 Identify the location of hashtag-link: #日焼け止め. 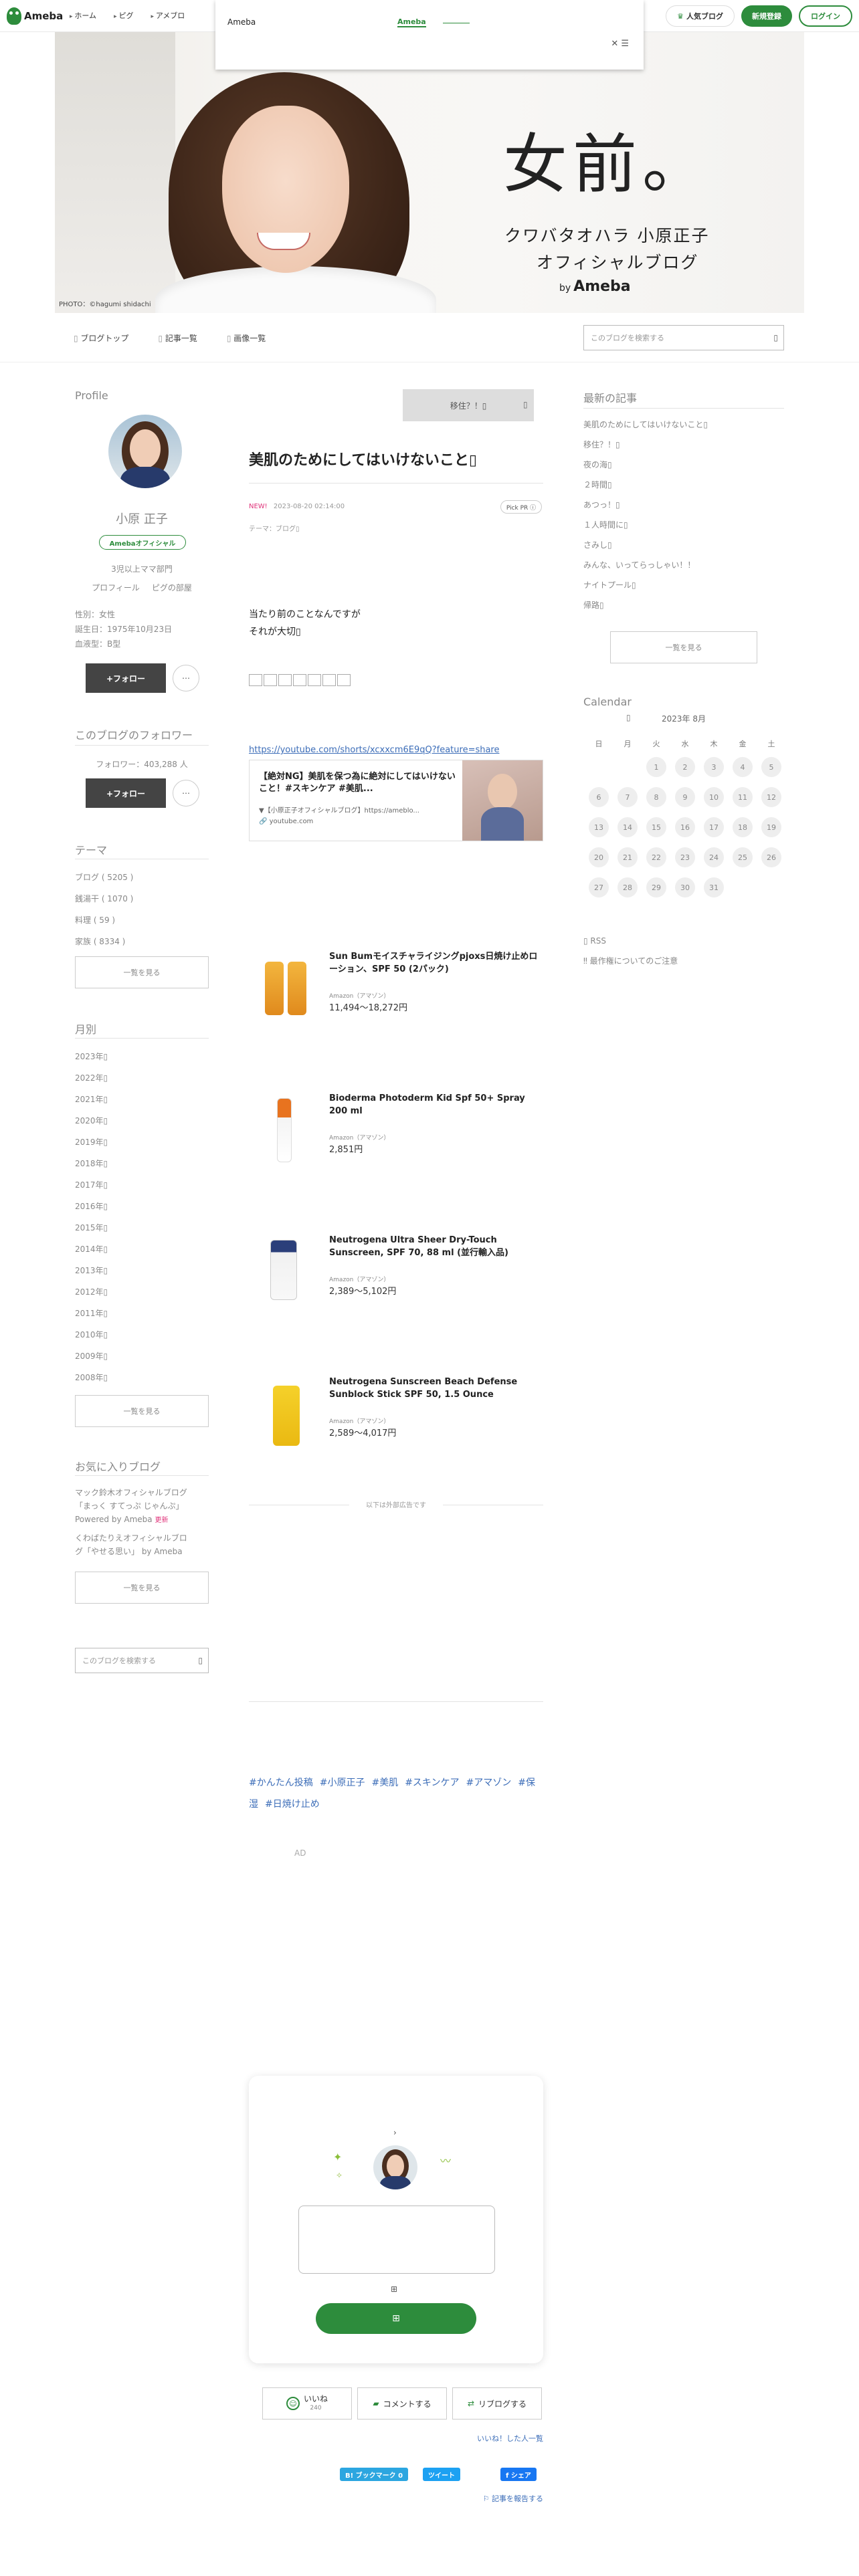
(292, 1804).